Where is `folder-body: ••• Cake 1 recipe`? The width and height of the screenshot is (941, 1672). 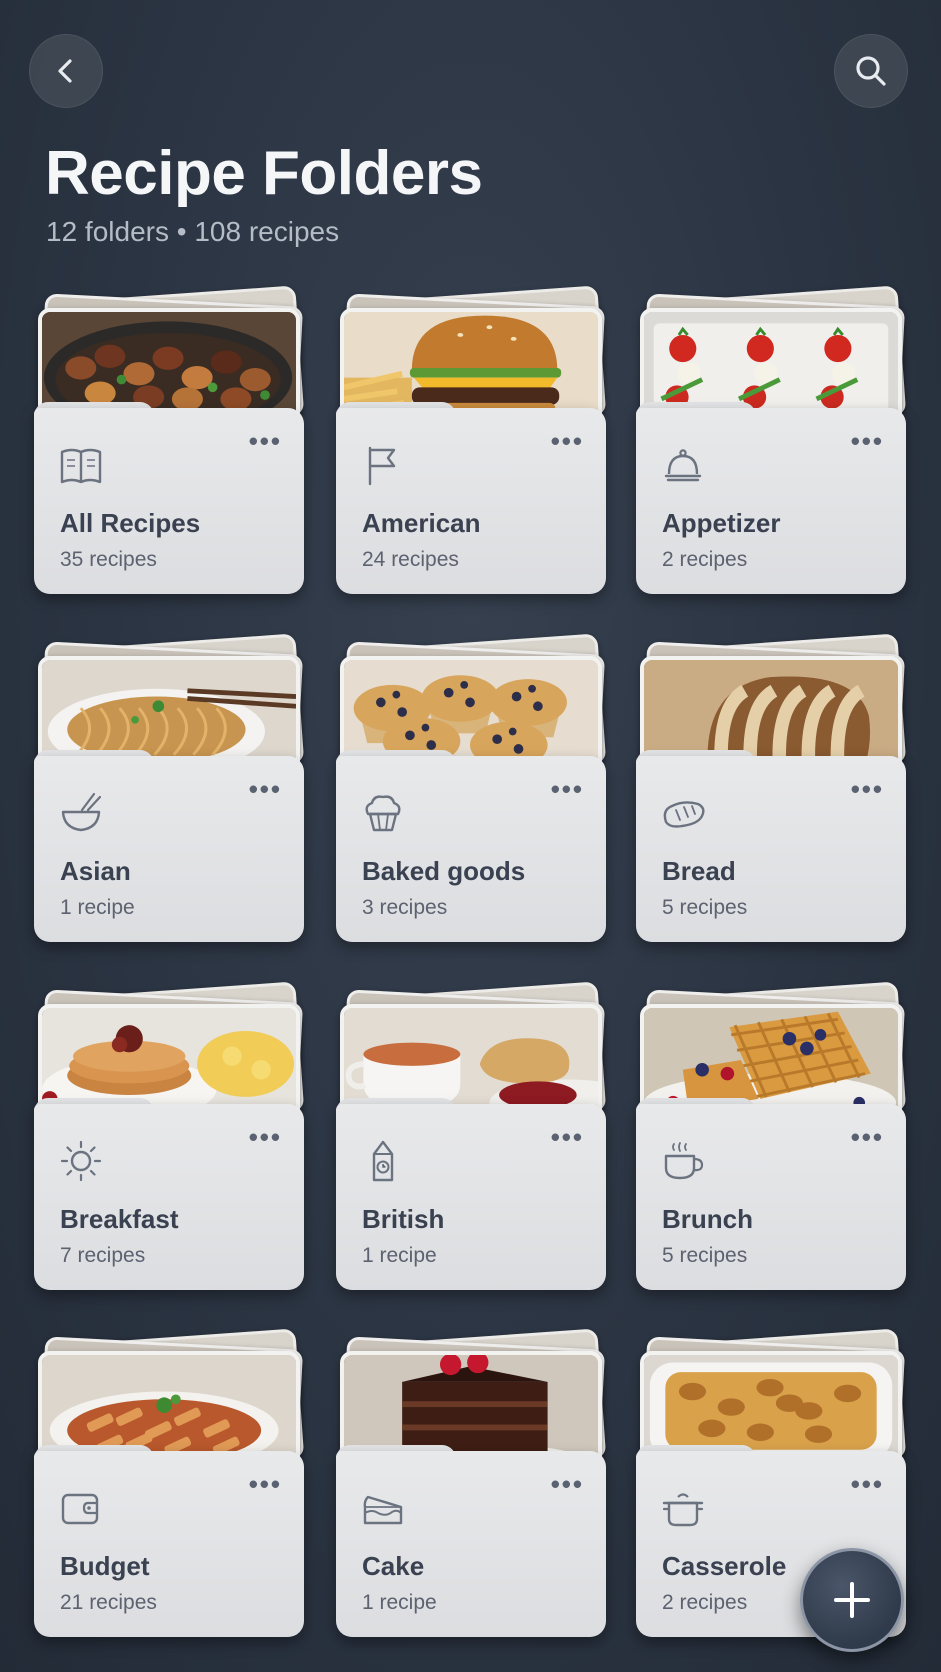
folder-body: ••• Cake 1 recipe is located at coordinates (471, 1544).